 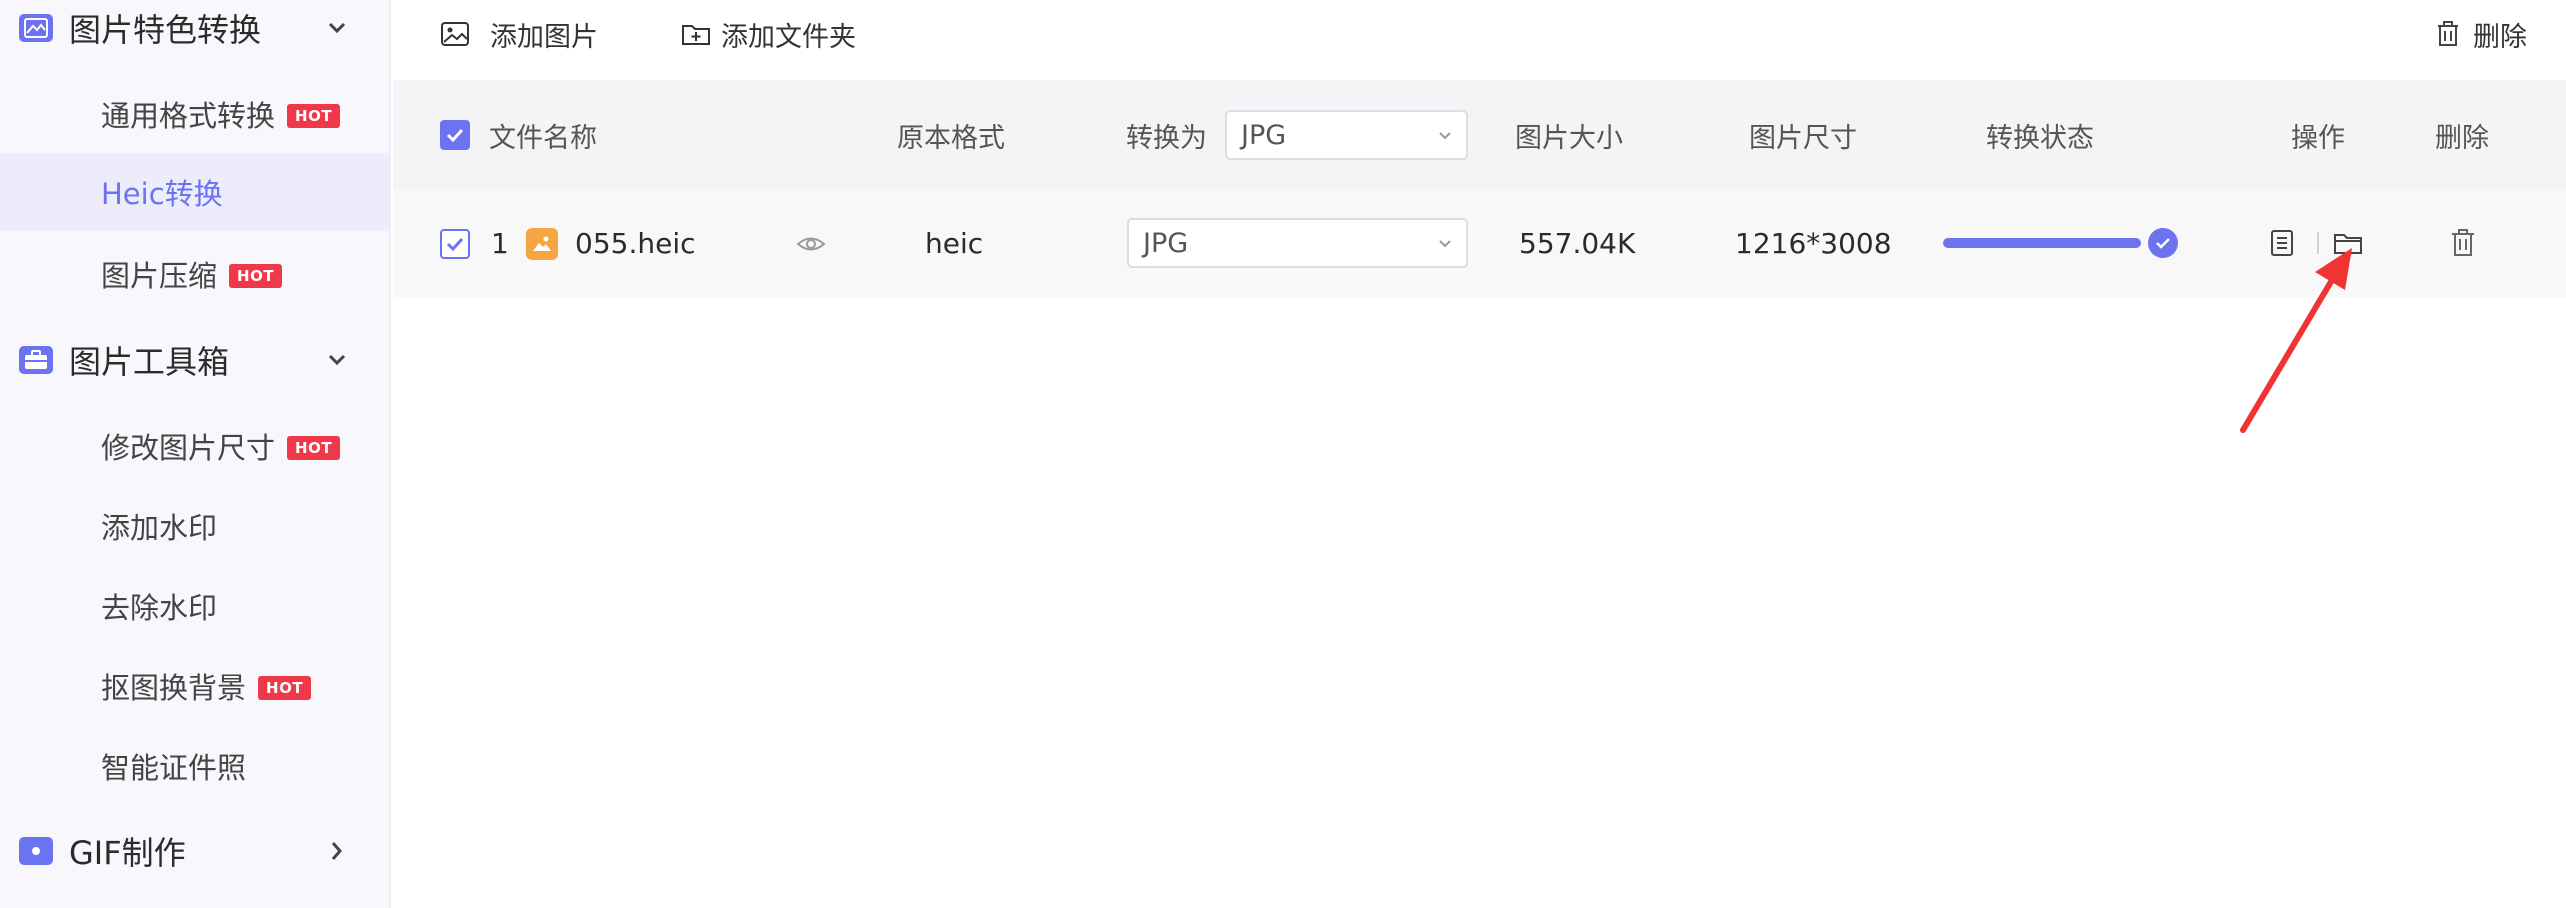 What do you see at coordinates (1813, 243) in the screenshot?
I see `image-dimensions: 1216*3008` at bounding box center [1813, 243].